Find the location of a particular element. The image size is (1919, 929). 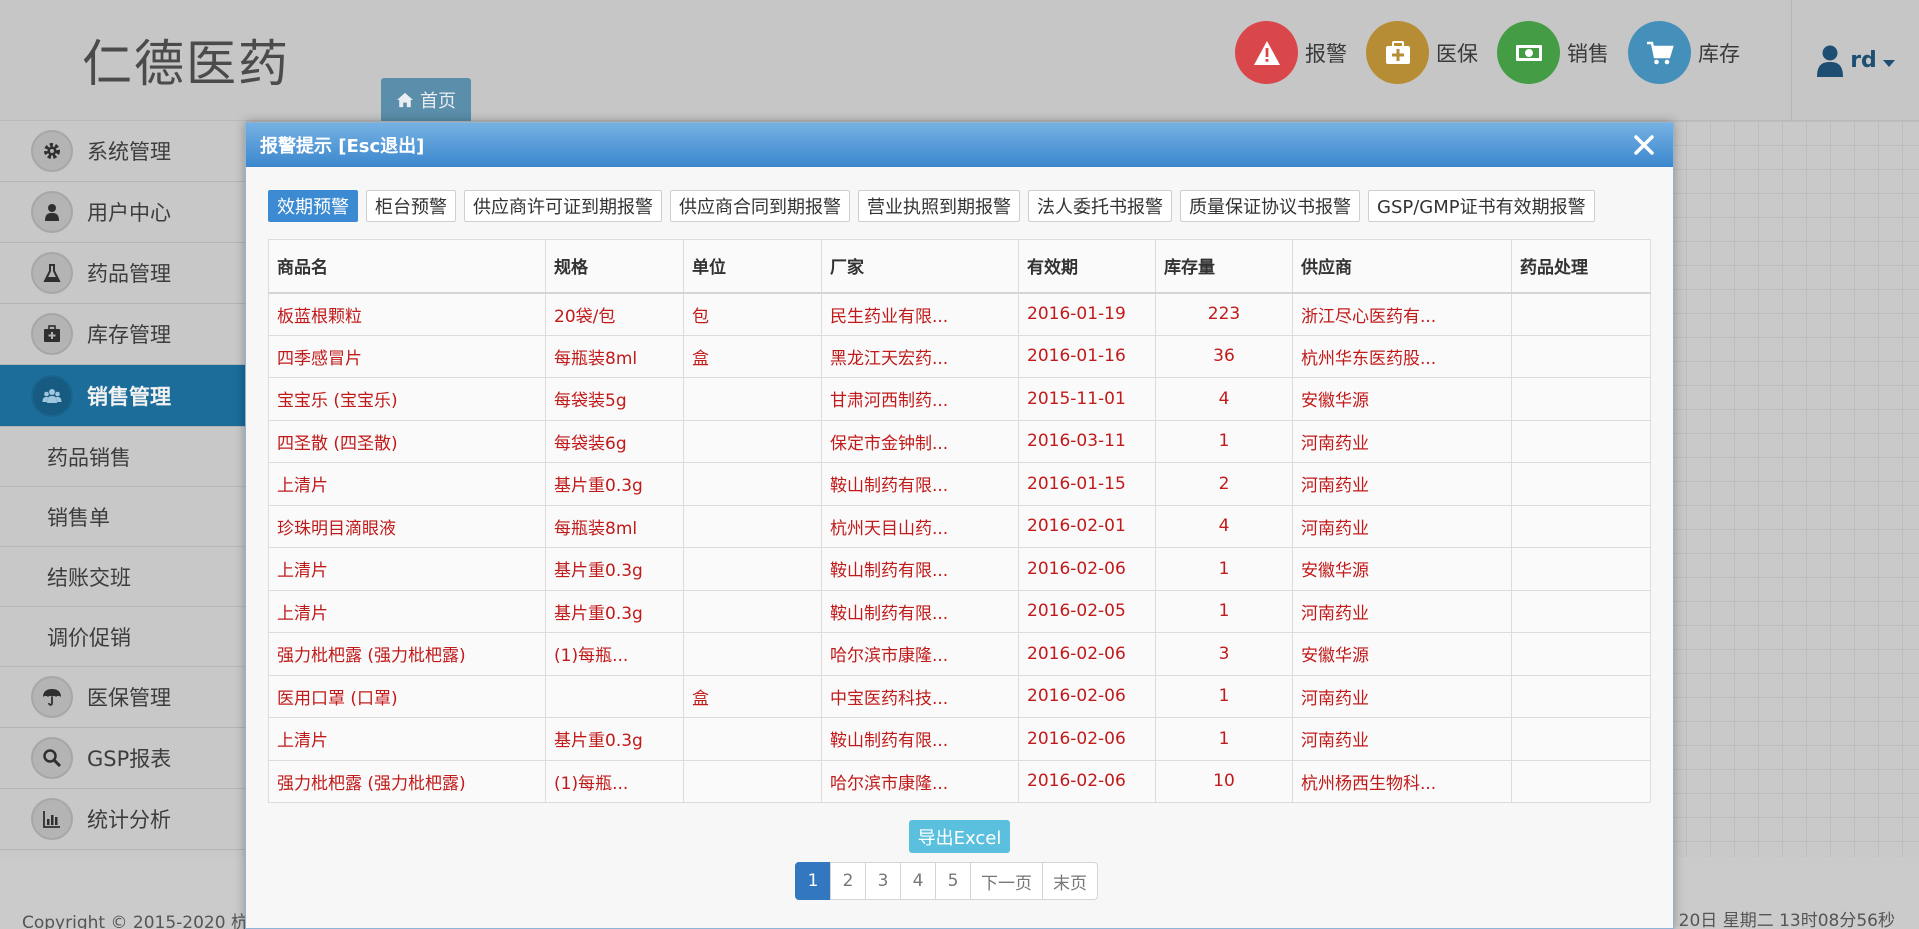

table-cell: 2016-02-05 is located at coordinates (1087, 611).